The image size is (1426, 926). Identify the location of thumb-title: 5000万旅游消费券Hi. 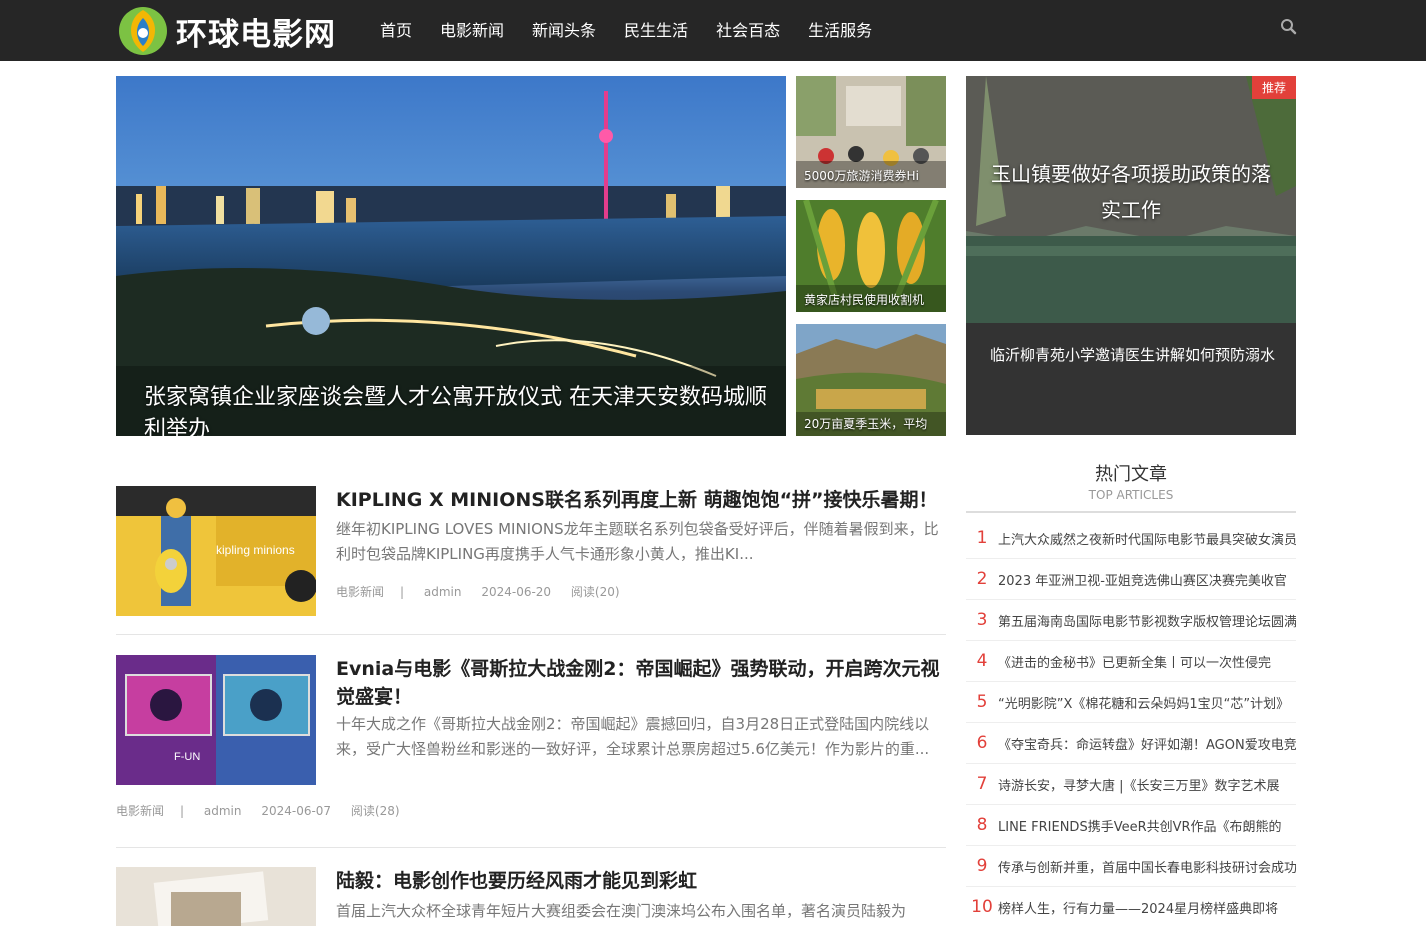
(861, 176).